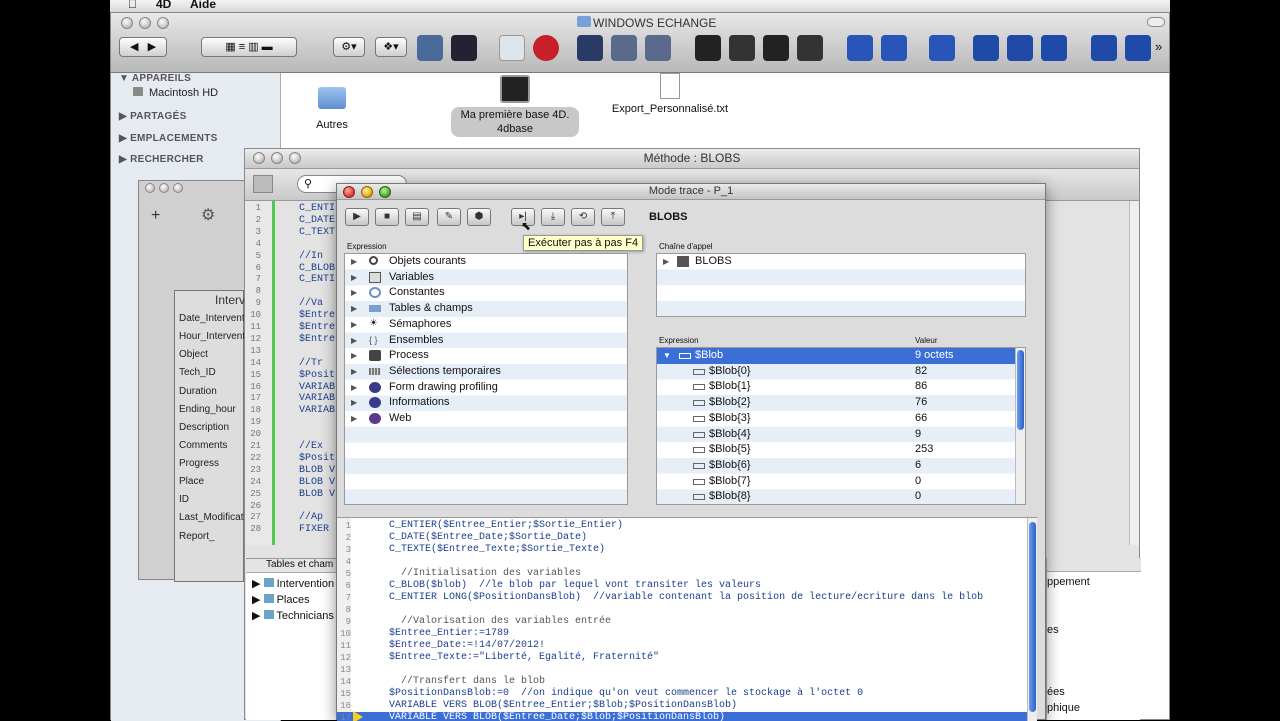  What do you see at coordinates (776, 48) in the screenshot?
I see `4d-server-icon-3` at bounding box center [776, 48].